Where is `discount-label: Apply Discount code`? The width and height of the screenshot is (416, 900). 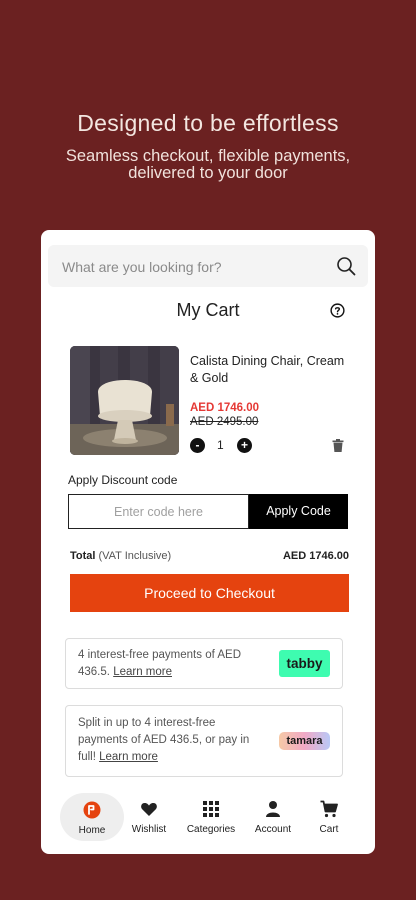
discount-label: Apply Discount code is located at coordinates (123, 480).